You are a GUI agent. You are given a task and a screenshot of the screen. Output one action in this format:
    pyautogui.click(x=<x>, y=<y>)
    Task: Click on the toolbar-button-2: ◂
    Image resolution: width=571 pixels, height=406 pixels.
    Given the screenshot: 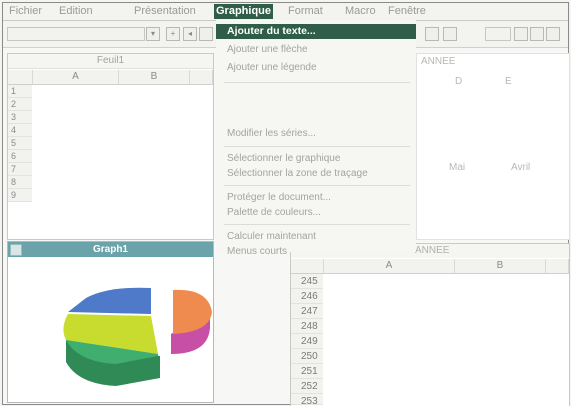 What is the action you would take?
    pyautogui.click(x=190, y=34)
    